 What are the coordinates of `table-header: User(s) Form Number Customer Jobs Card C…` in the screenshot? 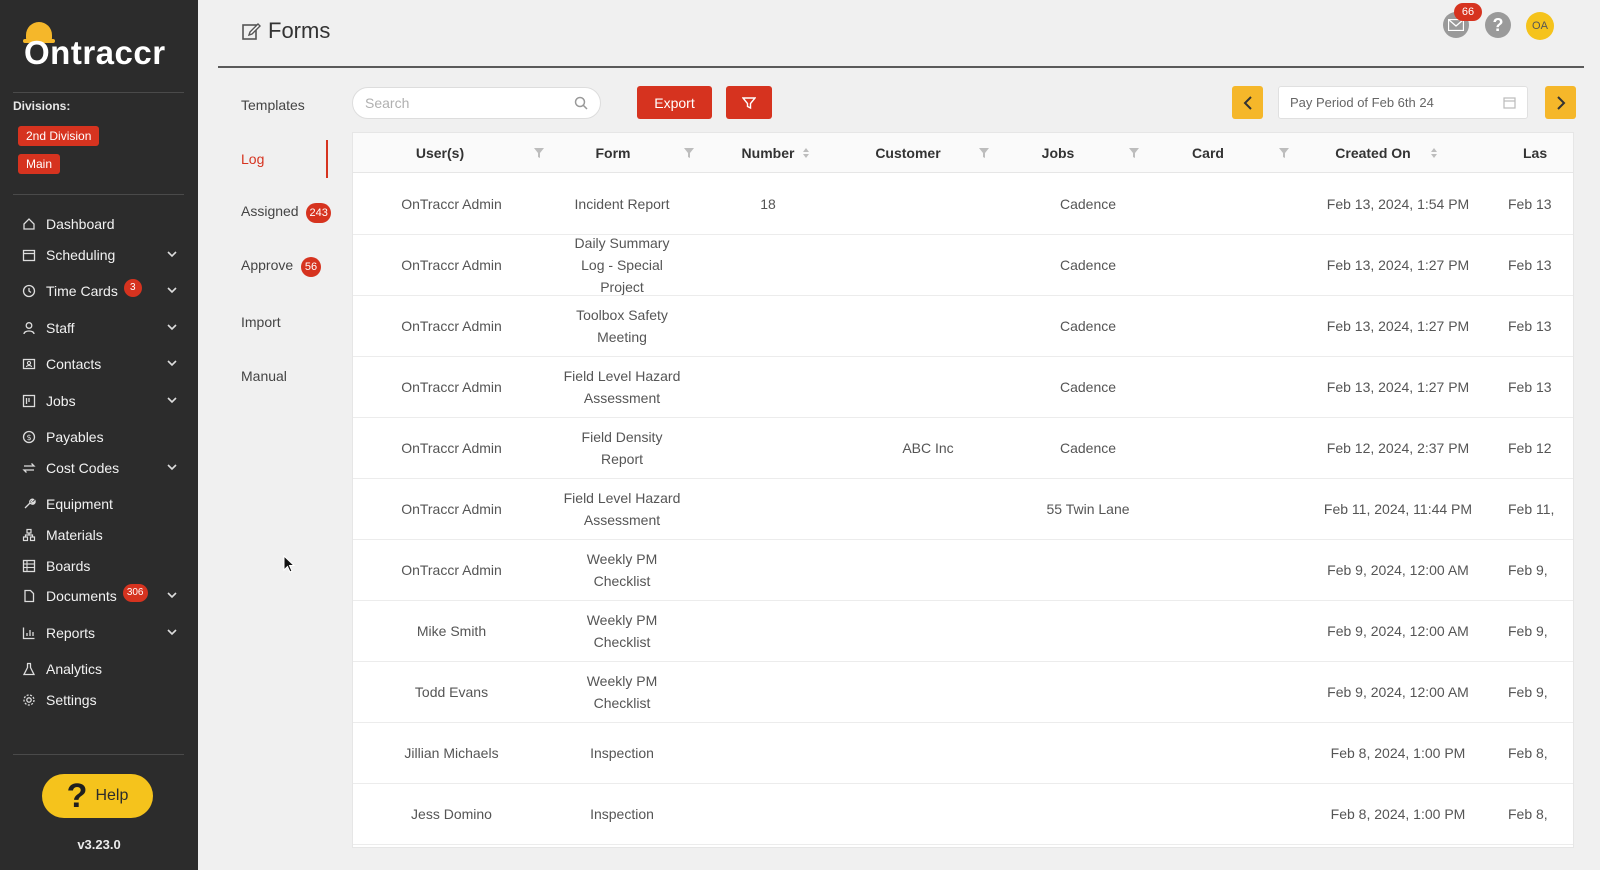 It's located at (963, 153).